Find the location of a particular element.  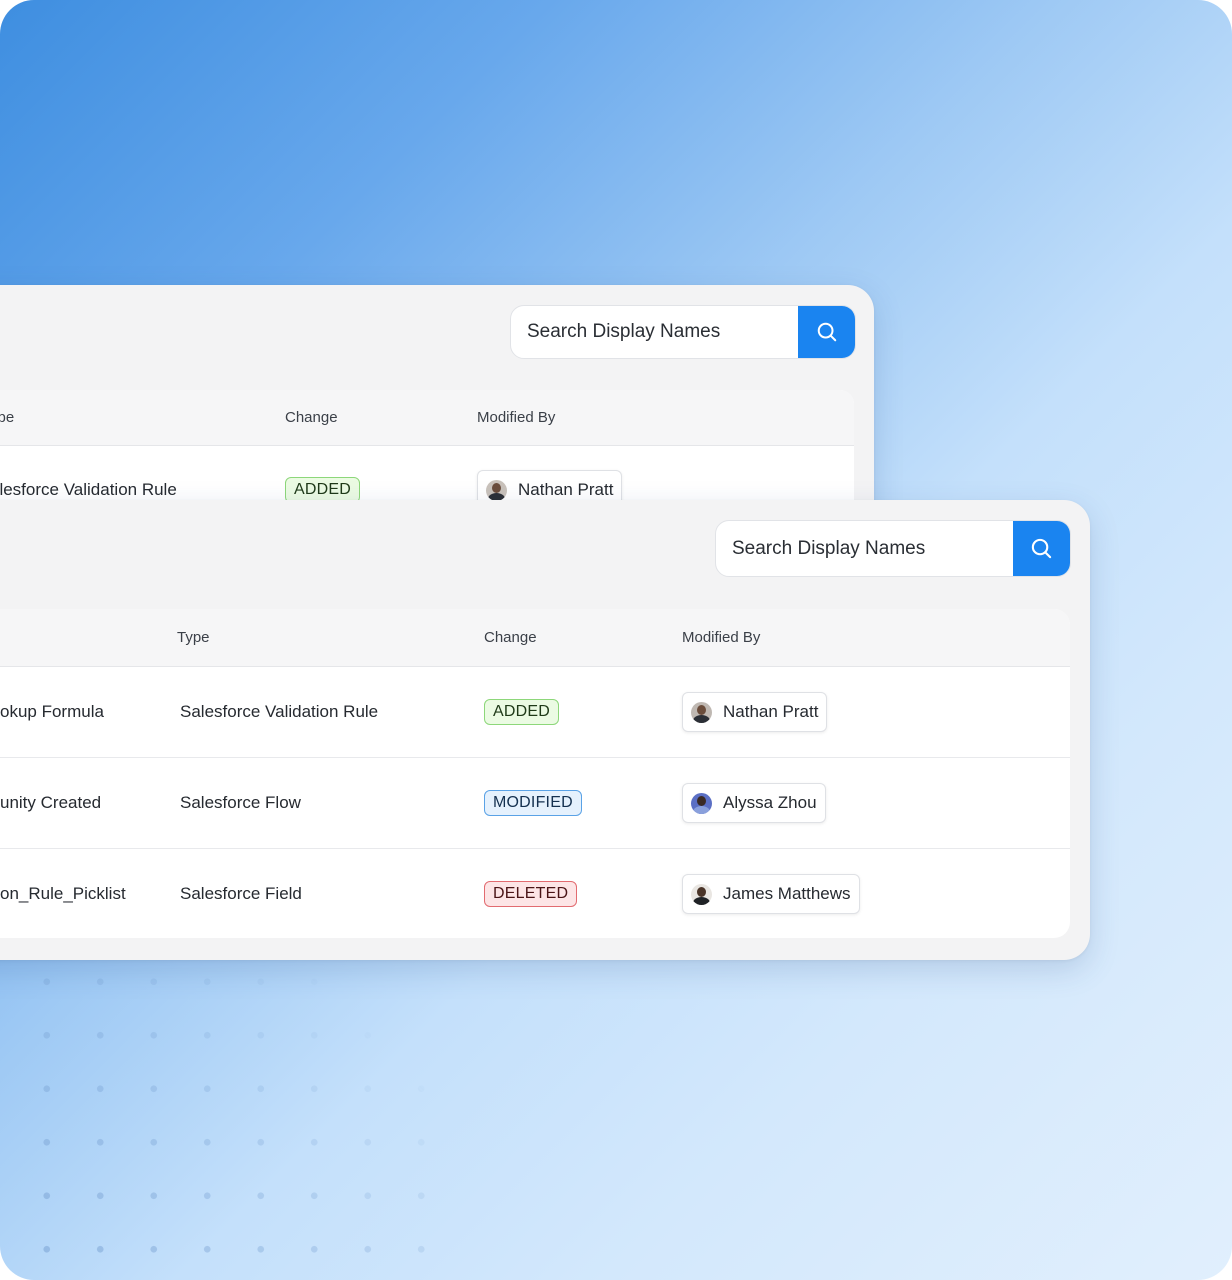

row-name: on_Rule_Picklist is located at coordinates (63, 893).